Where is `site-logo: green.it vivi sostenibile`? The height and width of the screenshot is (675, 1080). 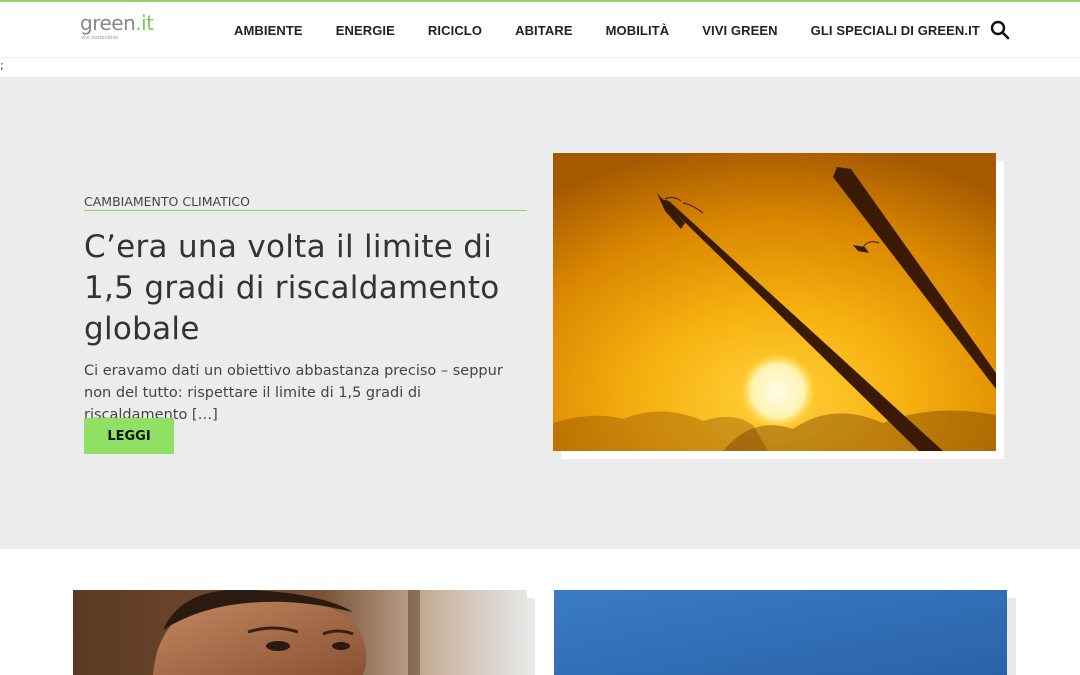 site-logo: green.it vivi sostenibile is located at coordinates (117, 26).